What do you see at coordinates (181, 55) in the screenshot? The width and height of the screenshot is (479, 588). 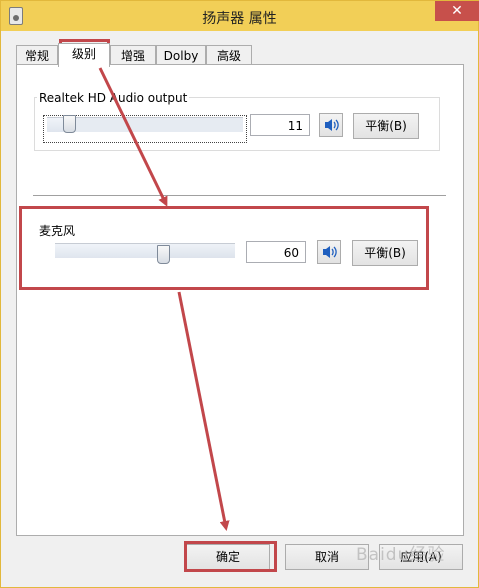 I see `tab-dolby: Dolby` at bounding box center [181, 55].